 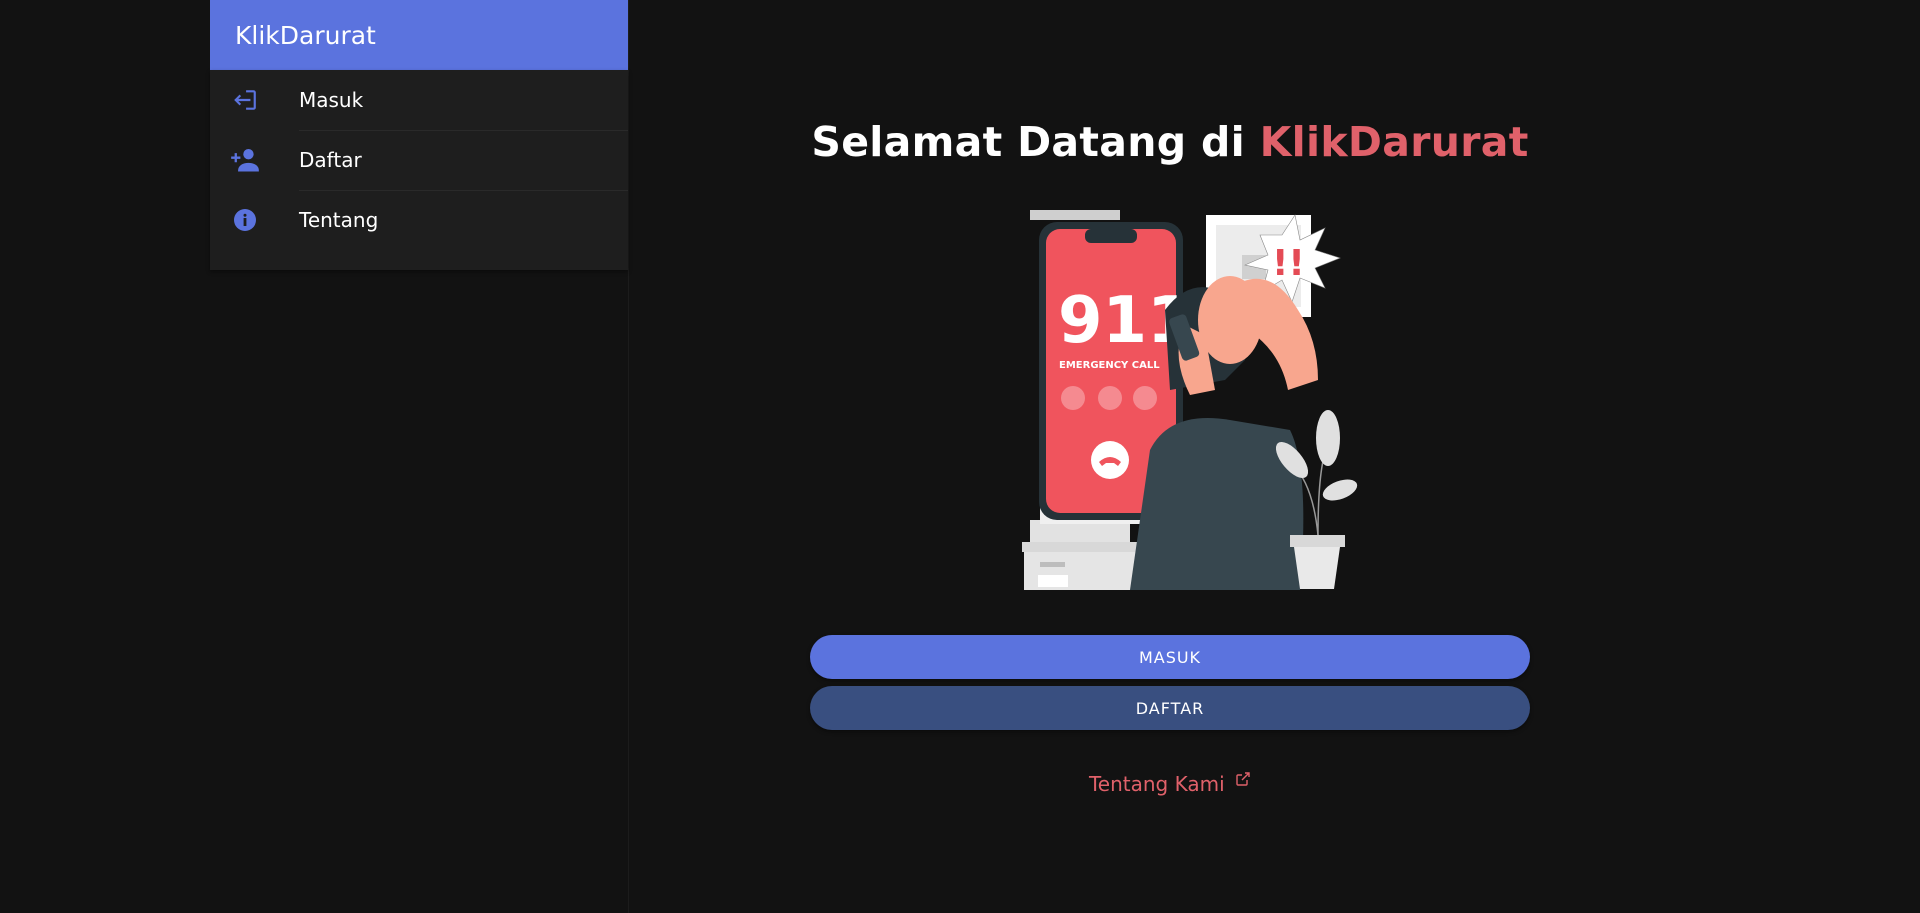 What do you see at coordinates (245, 100) in the screenshot?
I see `login-icon` at bounding box center [245, 100].